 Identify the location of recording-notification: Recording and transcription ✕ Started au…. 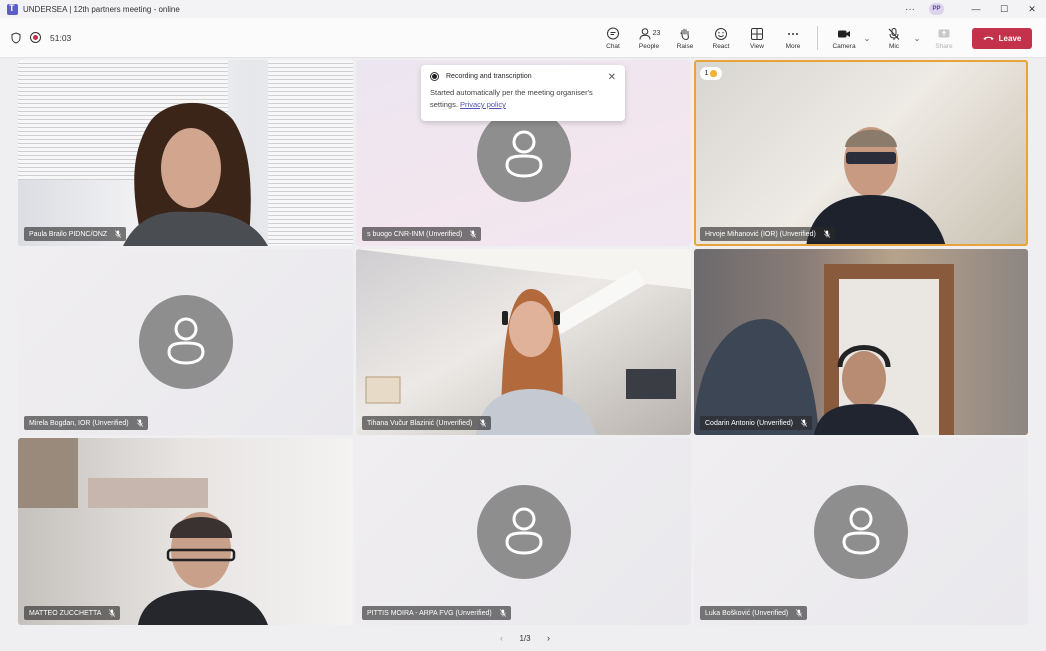
(523, 93).